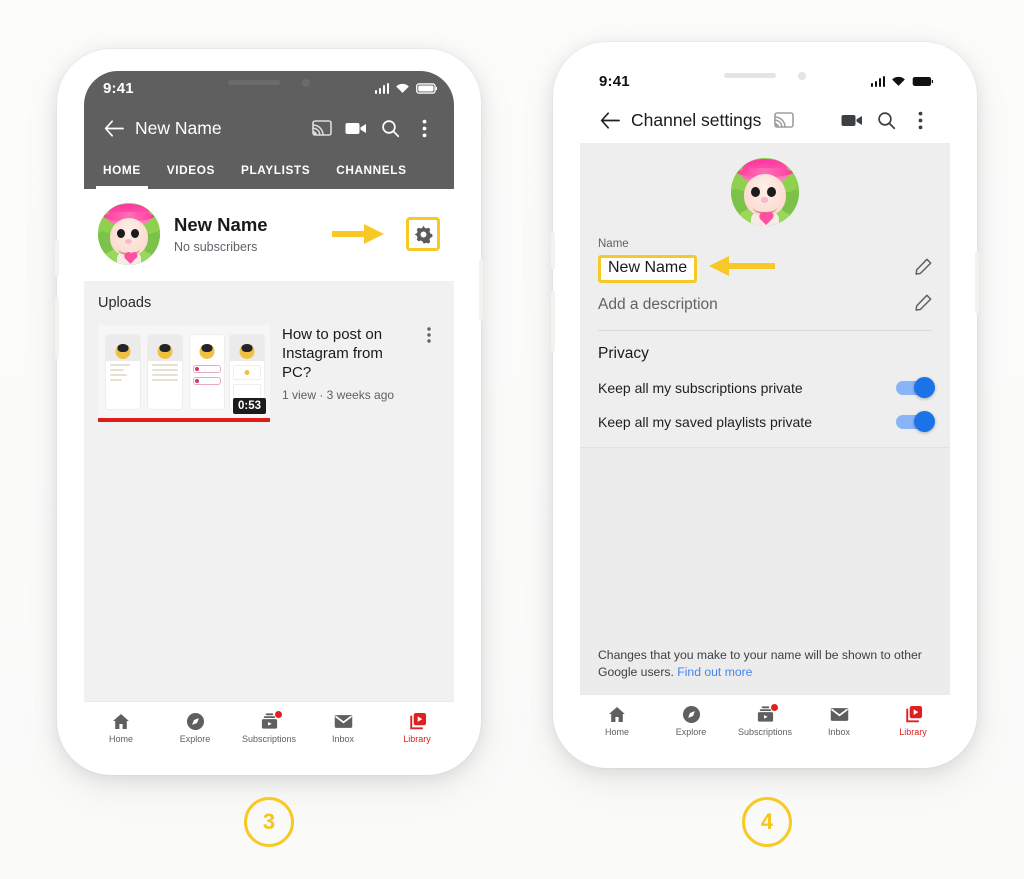 The image size is (1024, 879). What do you see at coordinates (765, 547) in the screenshot?
I see `empty-space` at bounding box center [765, 547].